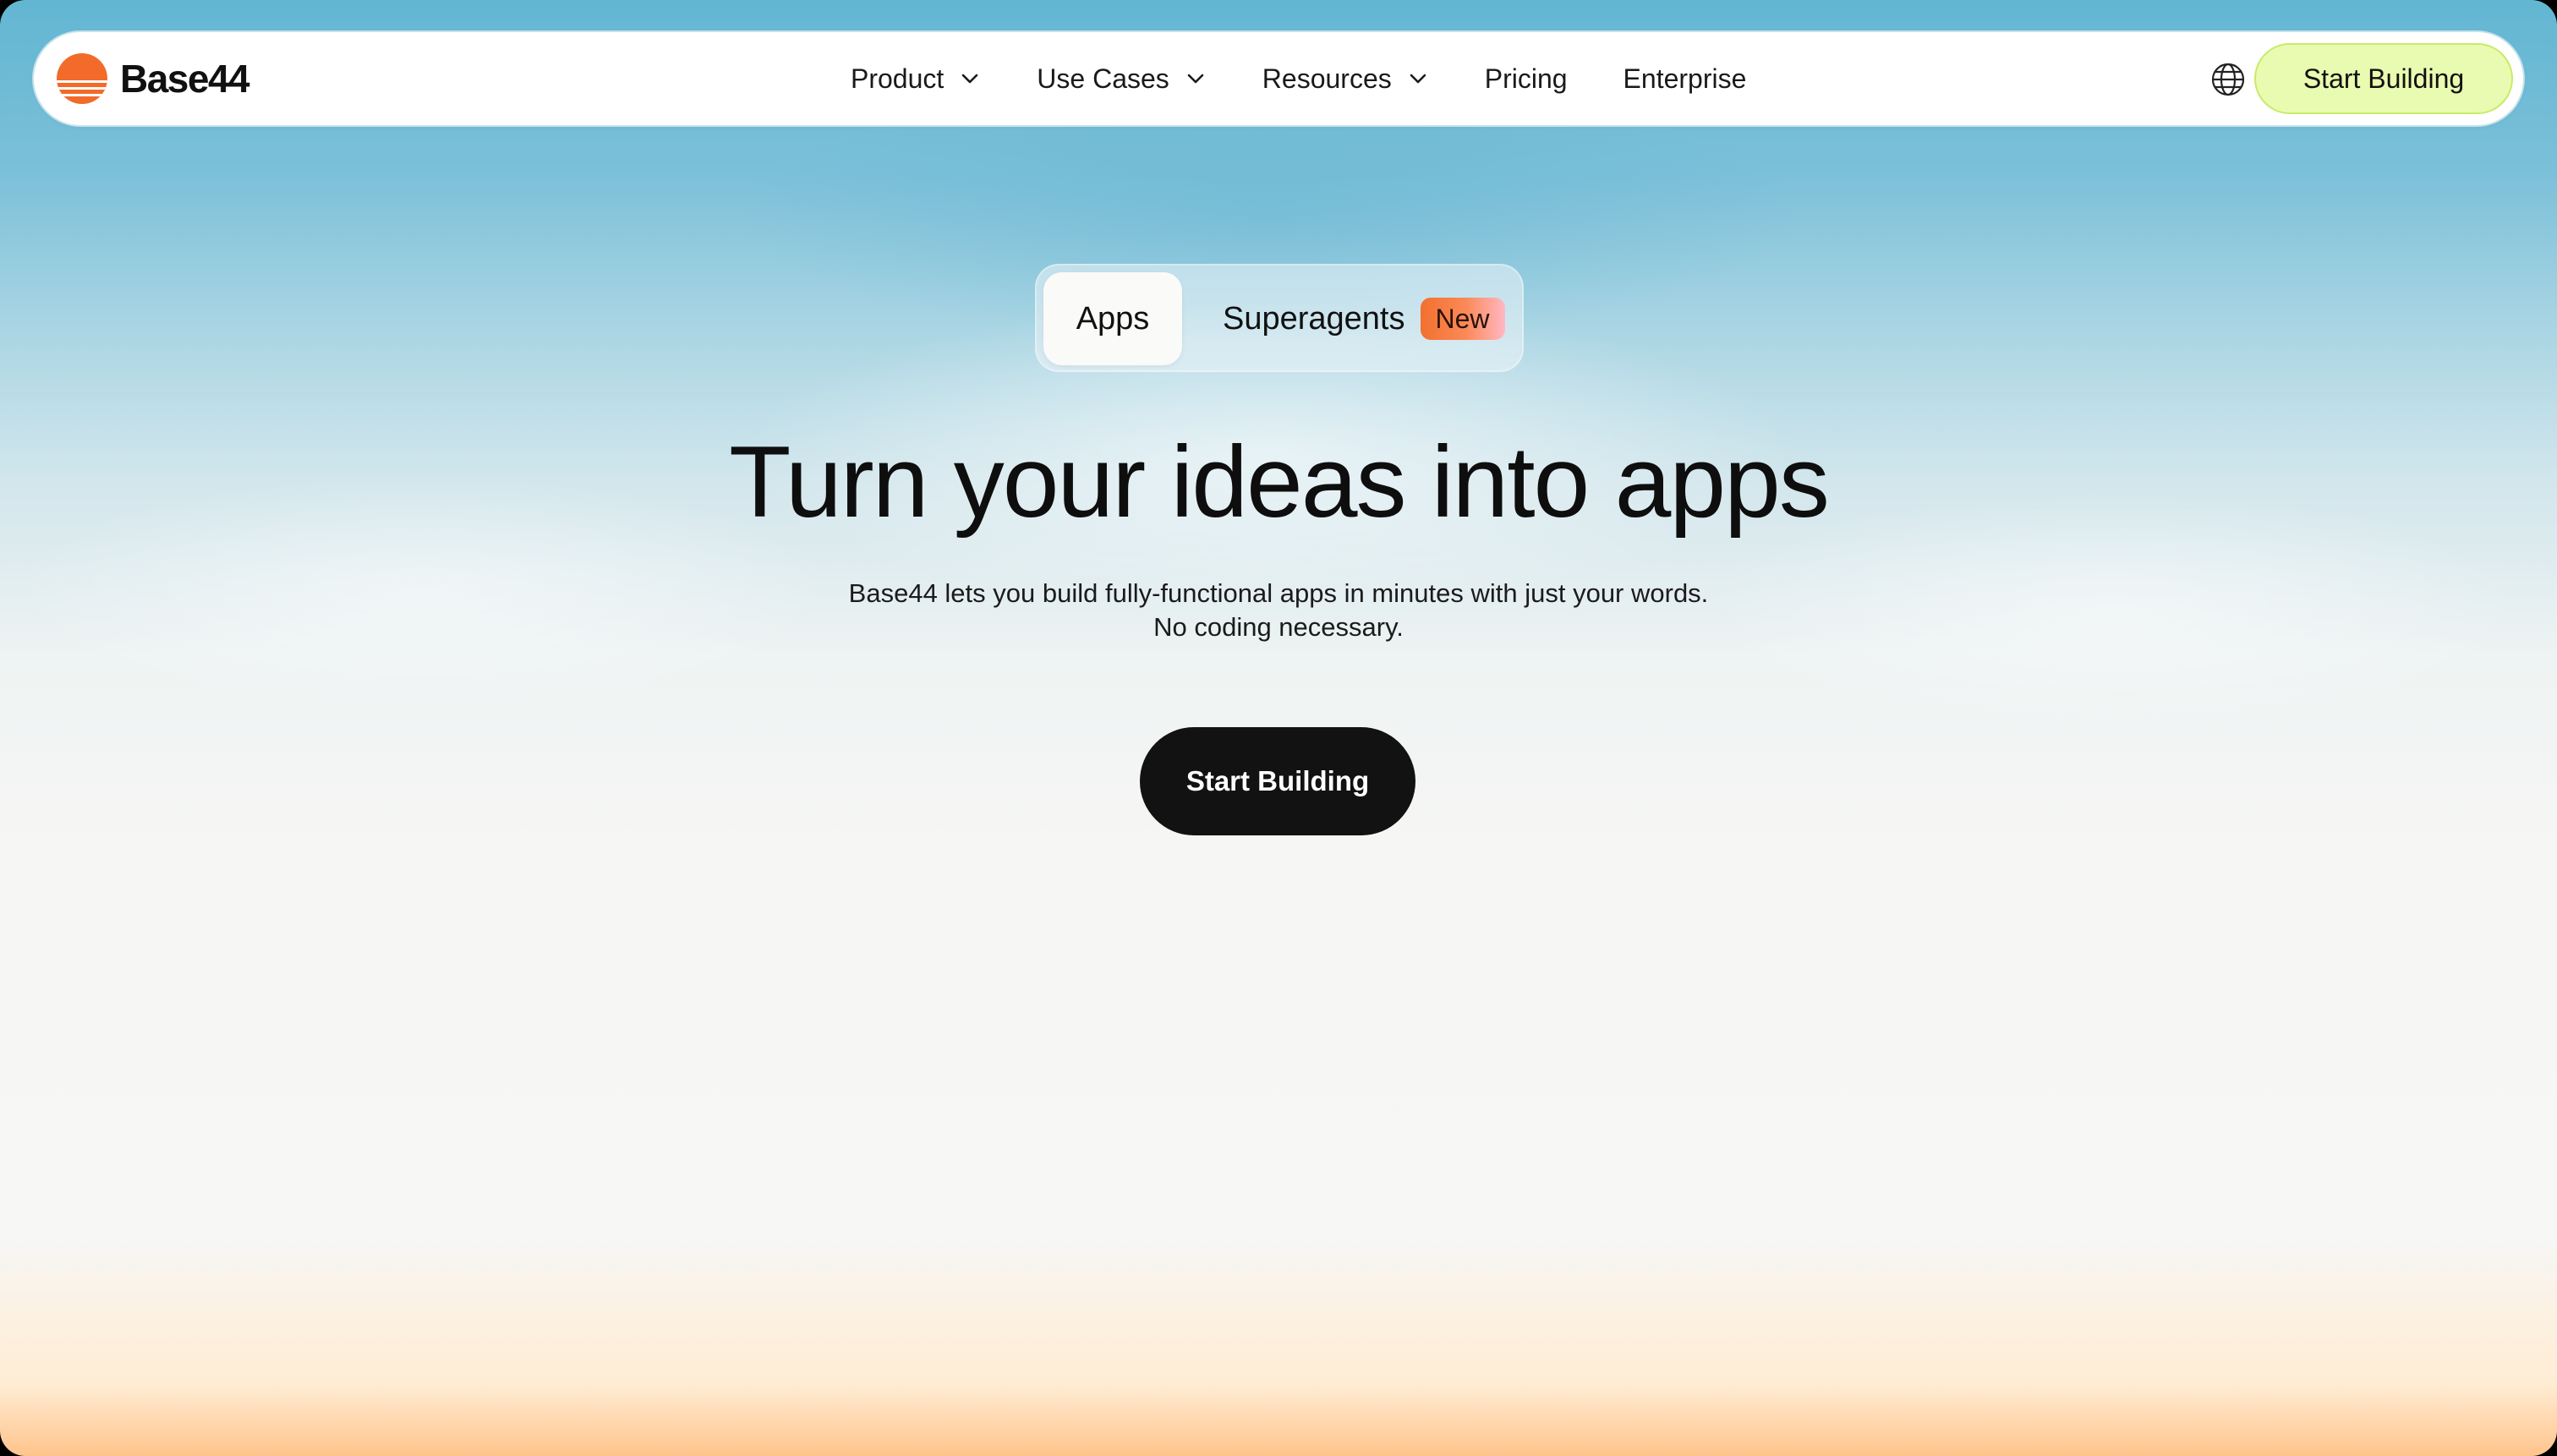 This screenshot has height=1456, width=2557. Describe the element at coordinates (2383, 79) in the screenshot. I see `nav-start-building-button: Start Building` at that location.